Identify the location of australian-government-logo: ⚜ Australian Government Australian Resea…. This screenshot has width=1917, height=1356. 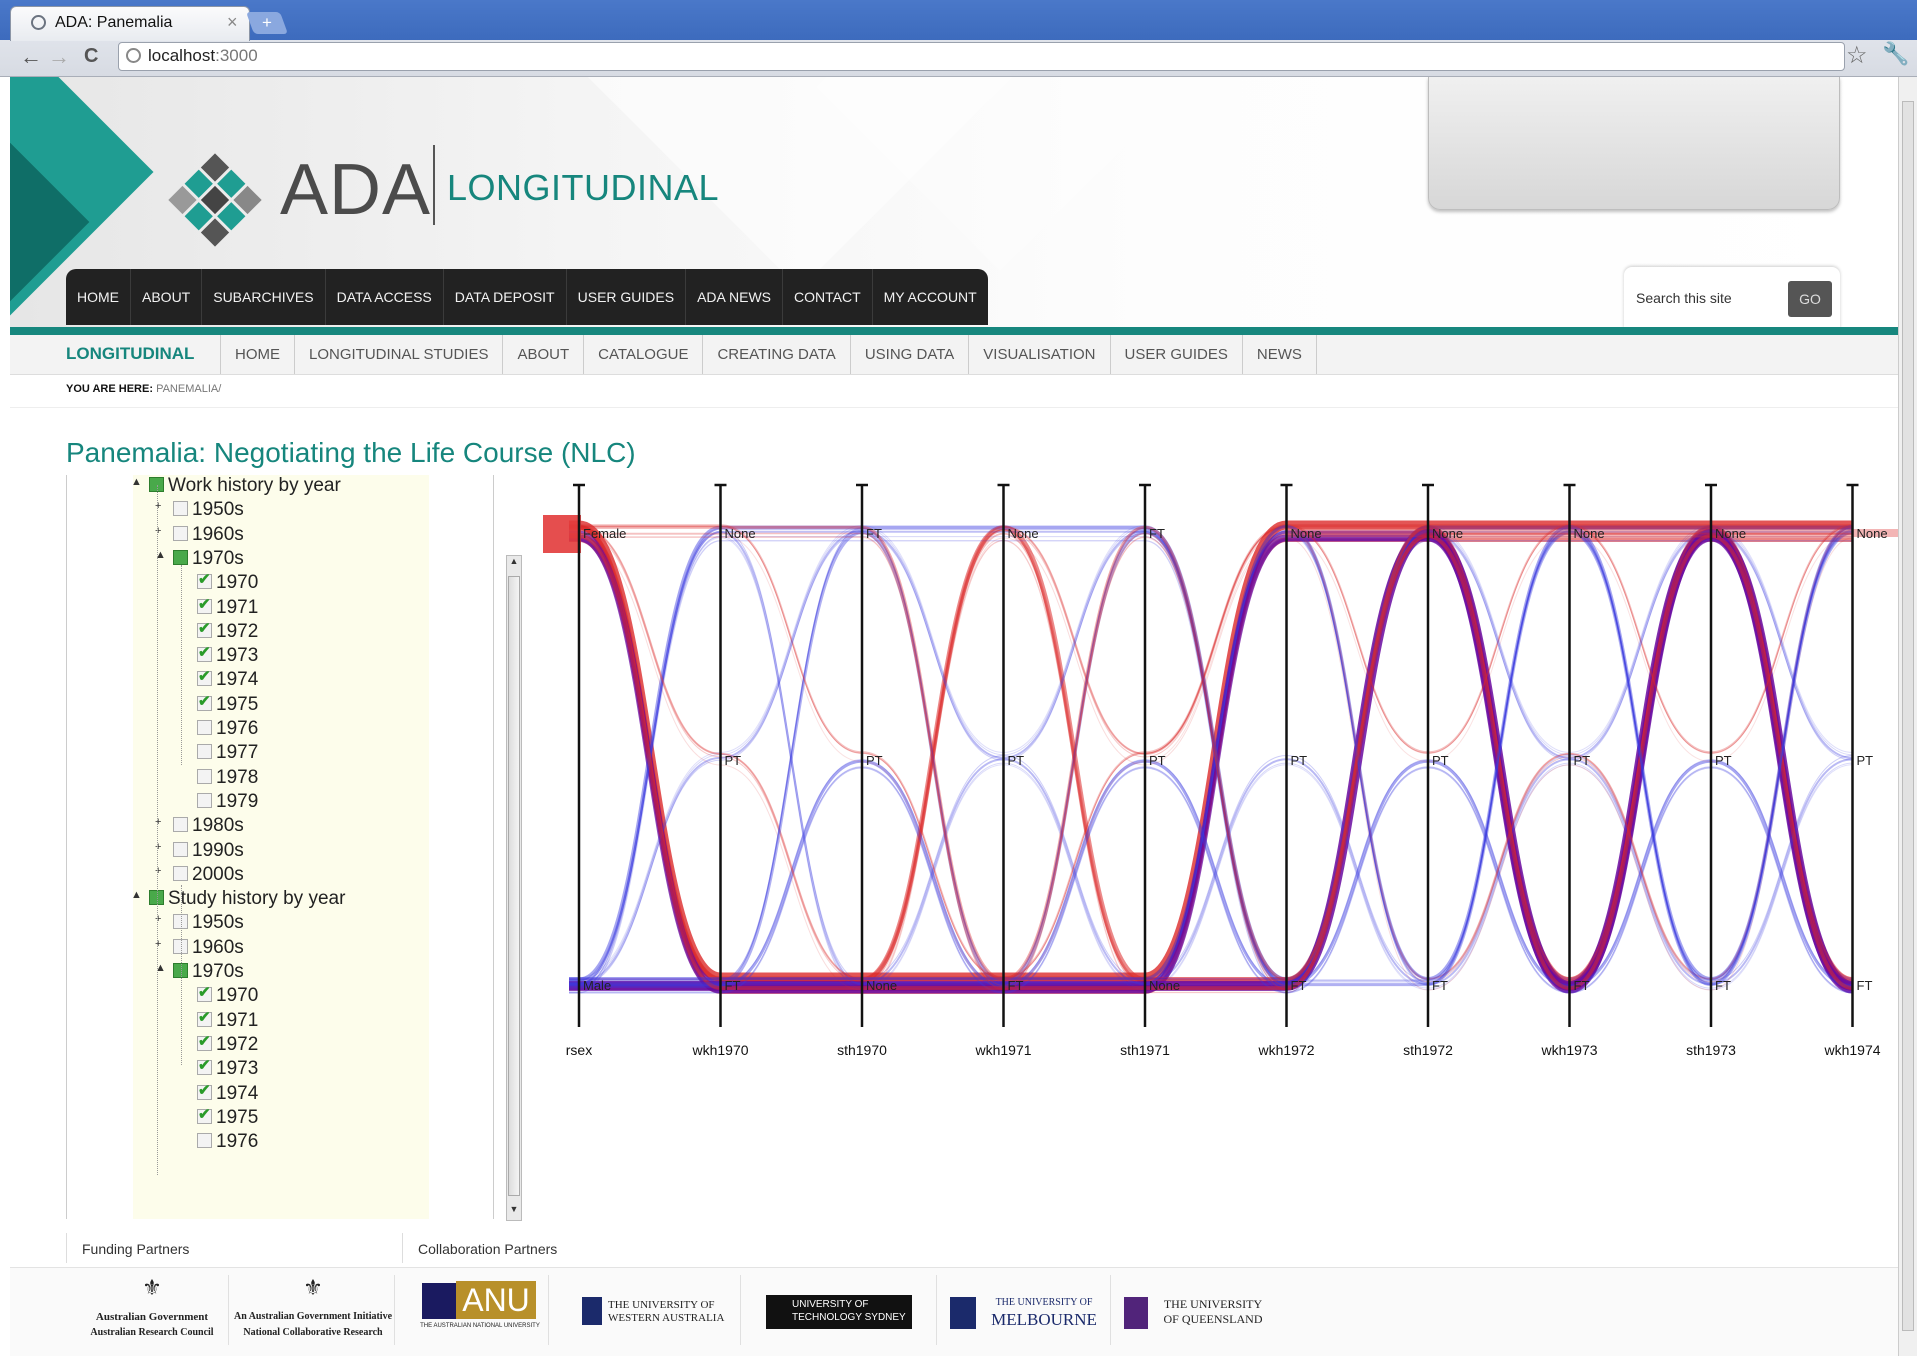
(152, 1310).